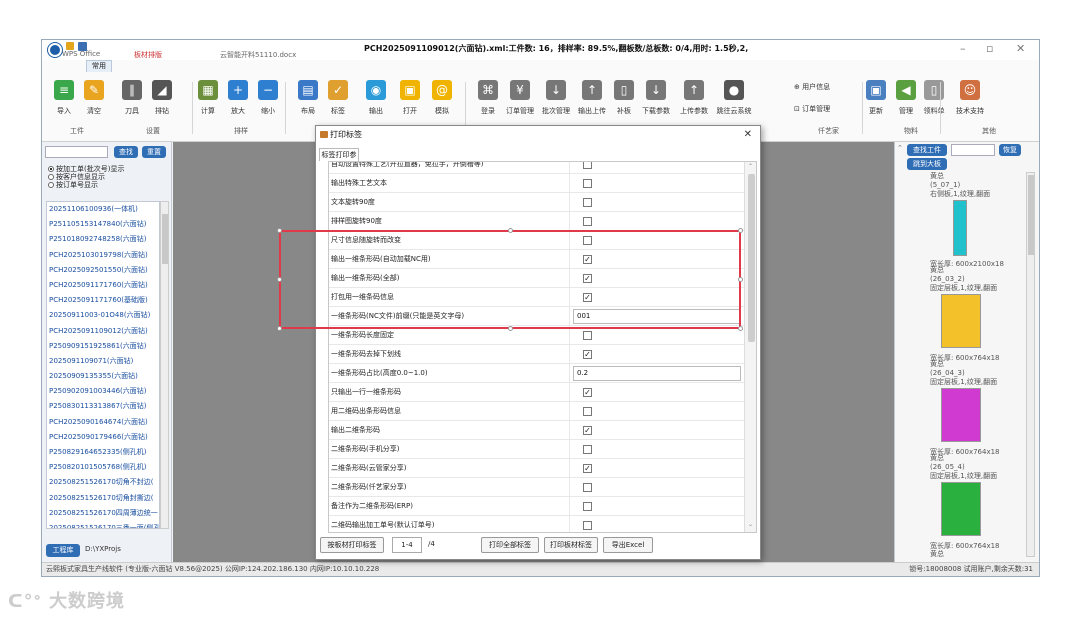  Describe the element at coordinates (103, 524) in the screenshot. I see `job-list-item: 202508251526170三番一面(侧孔` at that location.